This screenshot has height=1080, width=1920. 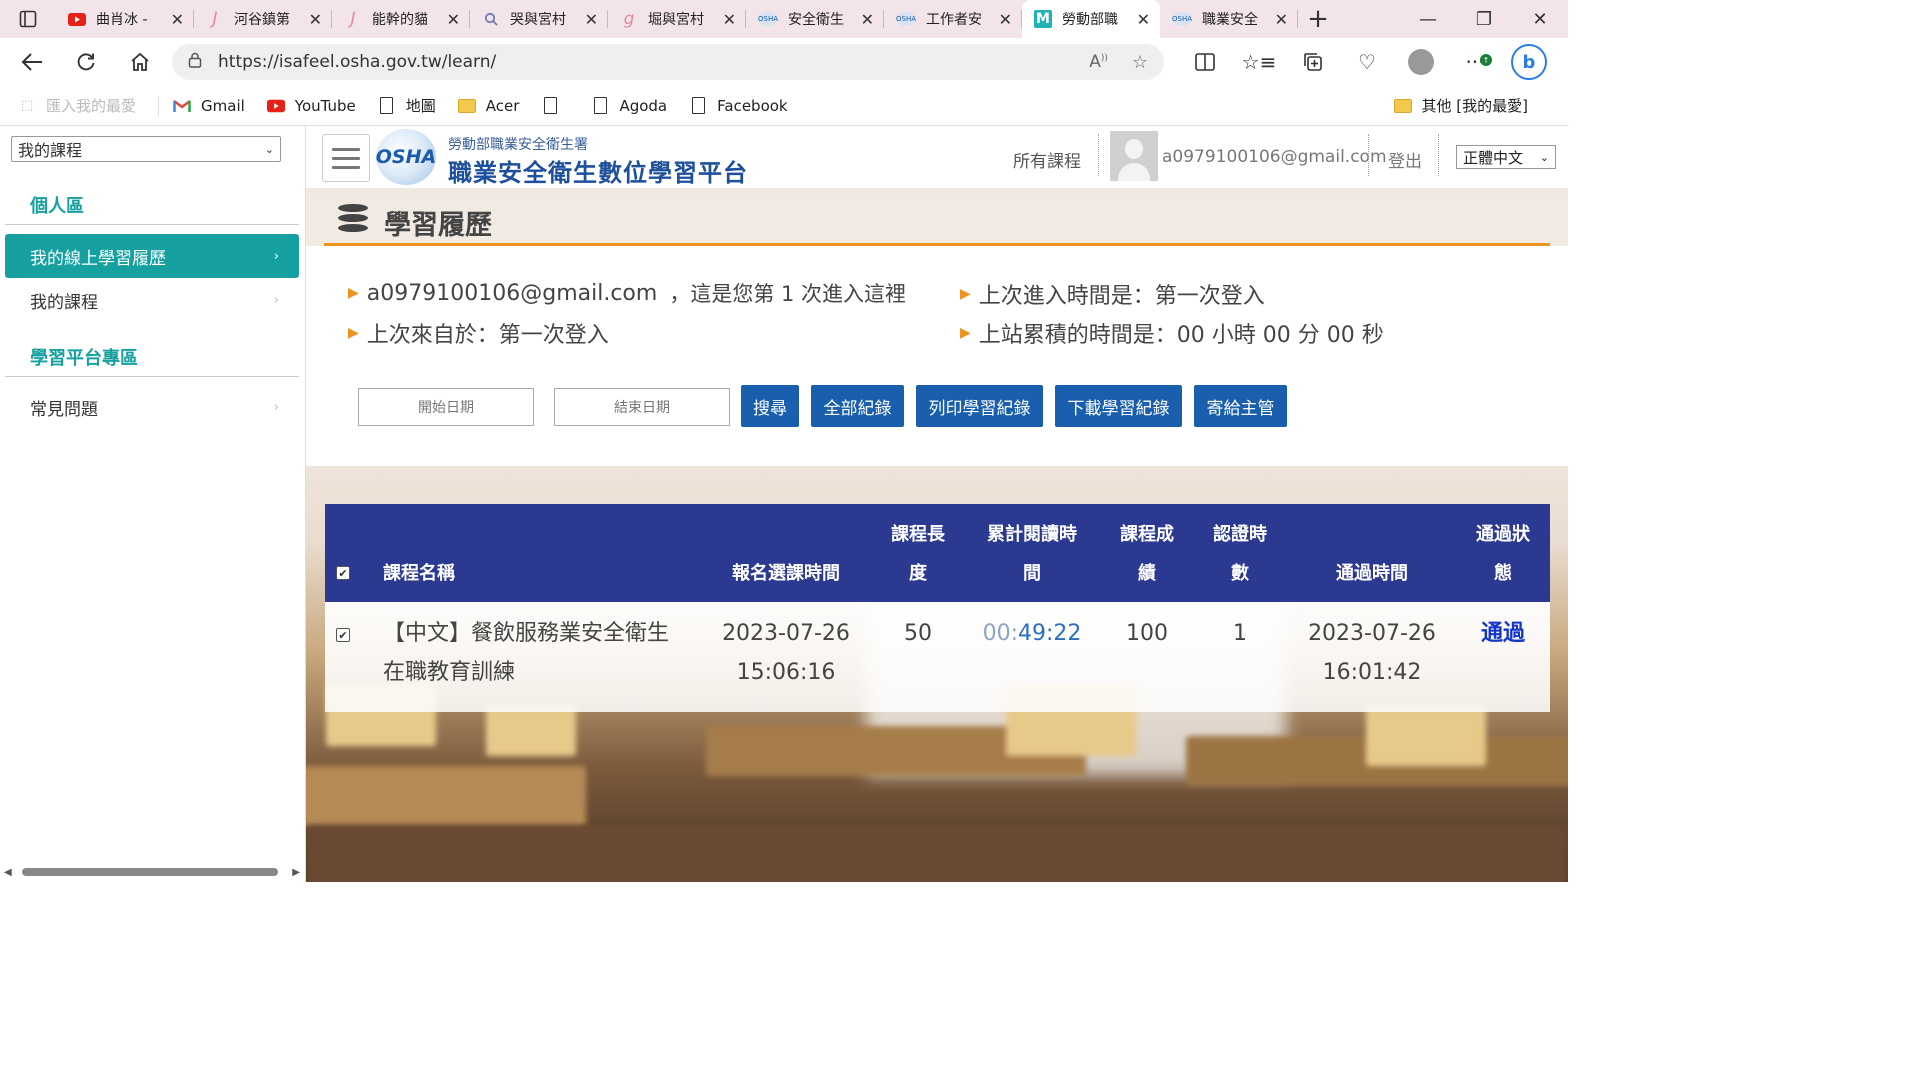 What do you see at coordinates (343, 635) in the screenshot?
I see `row-checkbox: ✔` at bounding box center [343, 635].